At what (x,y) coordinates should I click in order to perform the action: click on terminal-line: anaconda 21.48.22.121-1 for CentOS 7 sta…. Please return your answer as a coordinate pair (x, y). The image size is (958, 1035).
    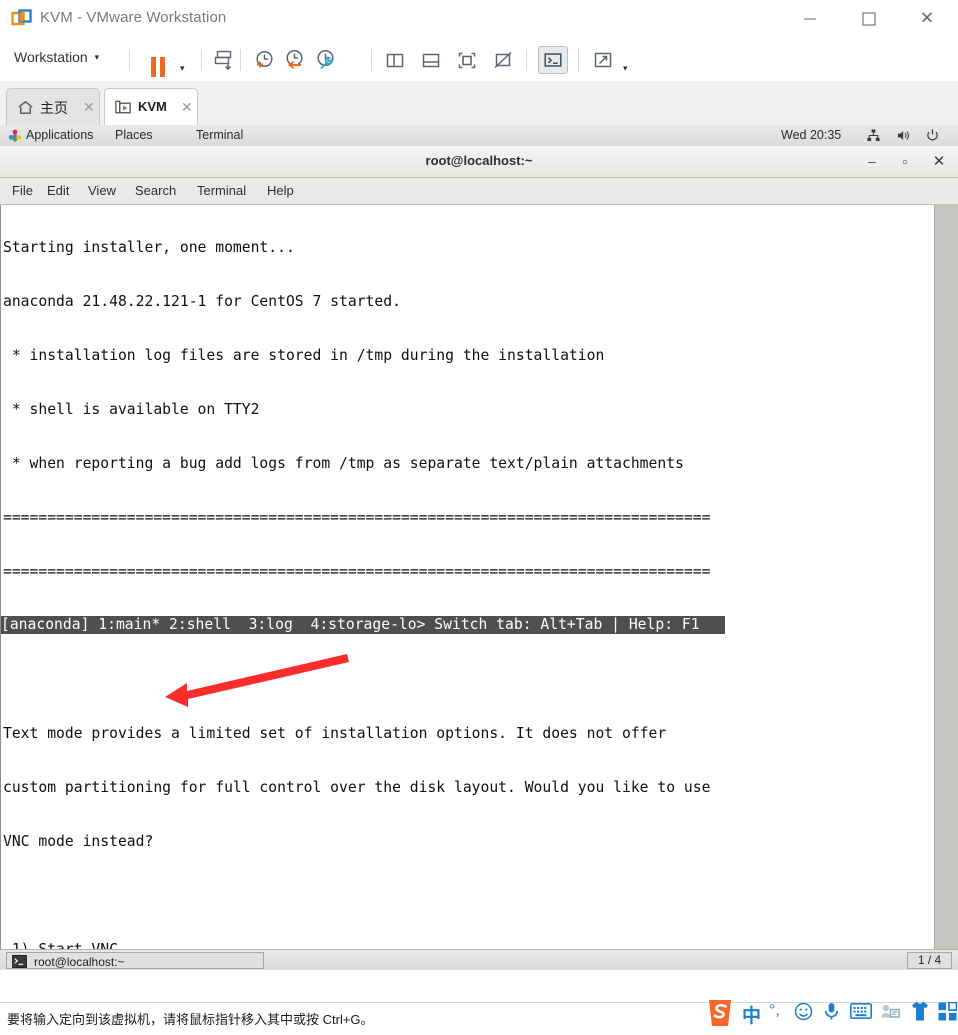
    Looking at the image, I should click on (202, 301).